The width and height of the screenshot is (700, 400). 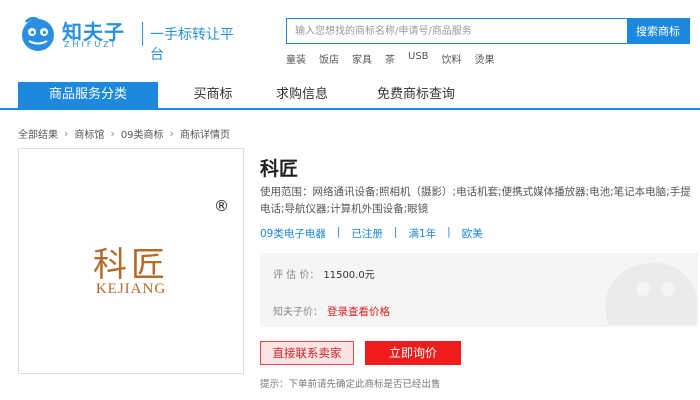 I want to click on purchase-tip: 提示：下单前请先确定此商标是否已经出售, so click(x=350, y=384).